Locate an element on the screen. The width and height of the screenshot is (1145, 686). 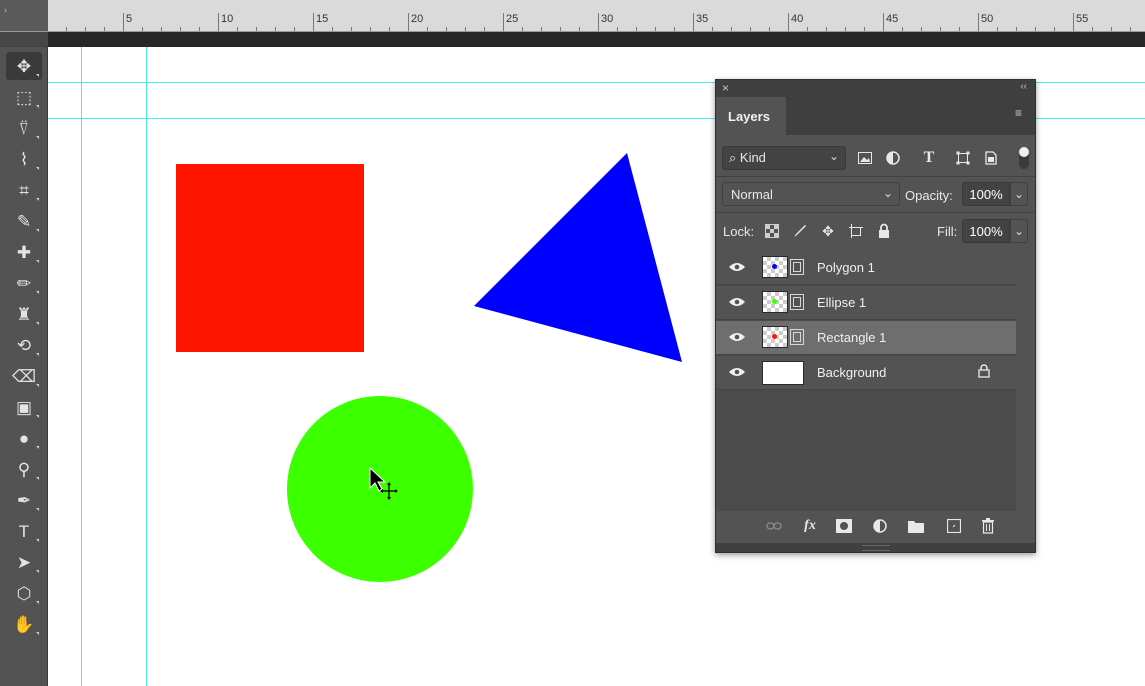
polygon-shape is located at coordinates (578, 257).